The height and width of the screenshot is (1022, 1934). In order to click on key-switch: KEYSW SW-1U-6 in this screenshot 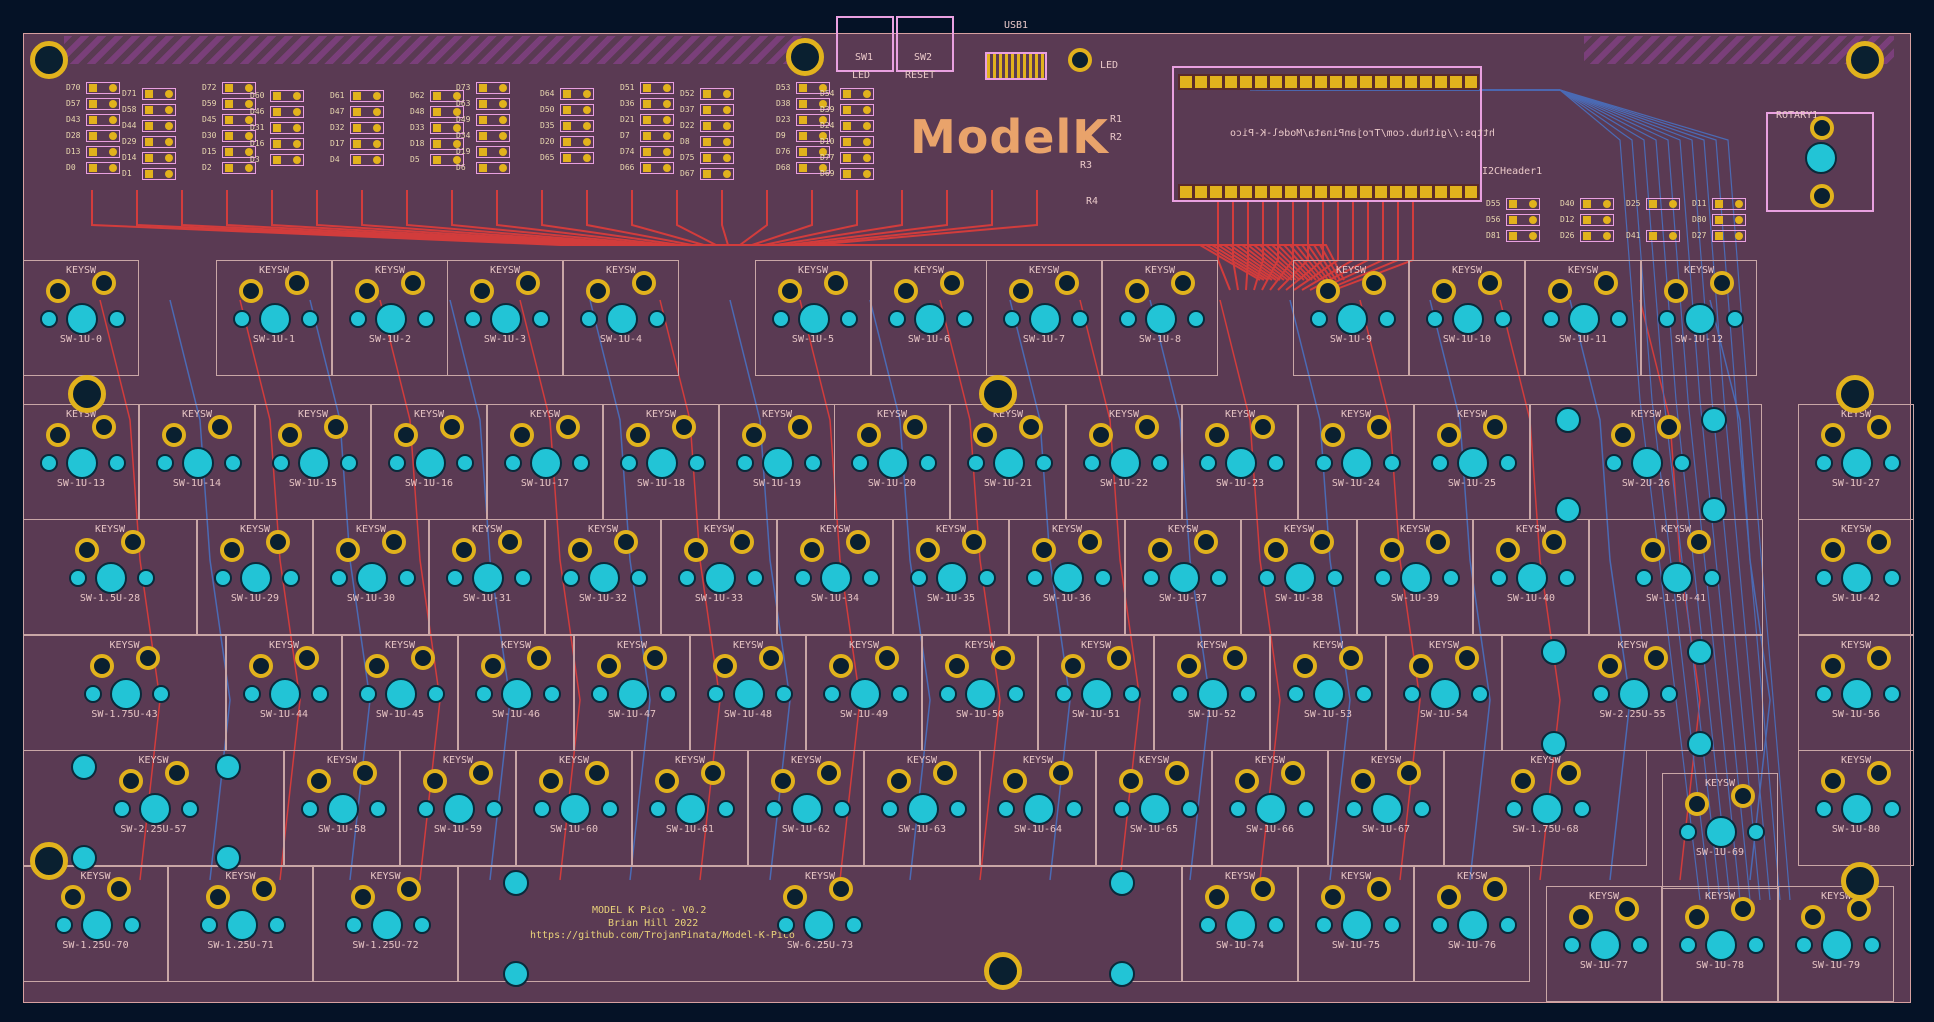, I will do `click(929, 318)`.